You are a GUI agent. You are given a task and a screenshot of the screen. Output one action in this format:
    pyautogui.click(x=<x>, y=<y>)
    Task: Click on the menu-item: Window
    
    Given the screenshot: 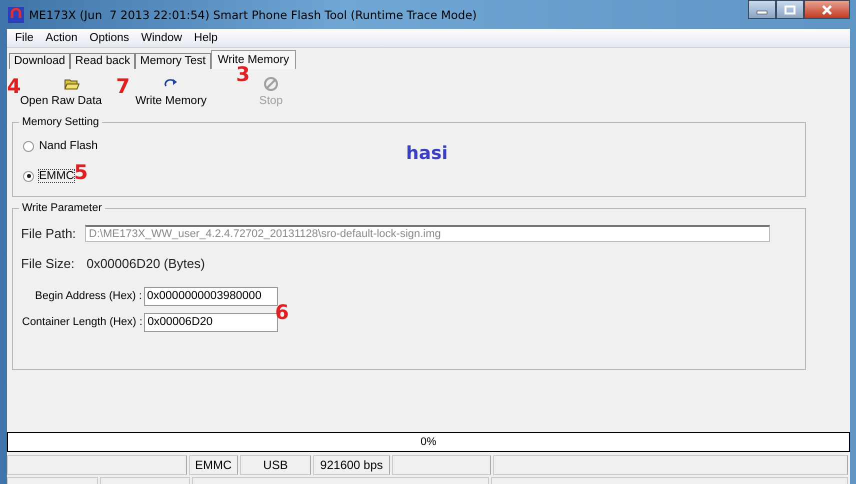 What is the action you would take?
    pyautogui.click(x=161, y=38)
    